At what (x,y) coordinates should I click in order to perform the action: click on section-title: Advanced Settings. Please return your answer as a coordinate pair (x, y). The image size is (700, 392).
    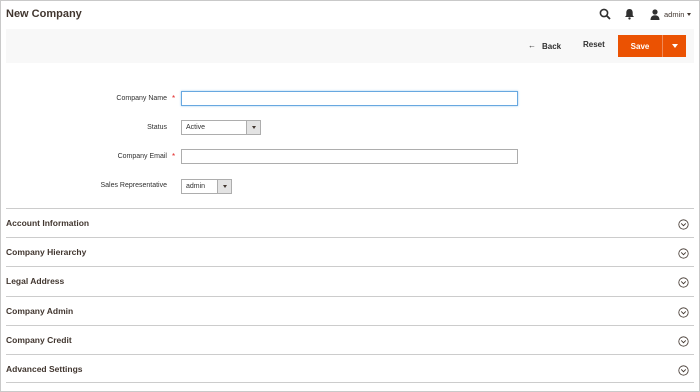
    Looking at the image, I should click on (44, 369).